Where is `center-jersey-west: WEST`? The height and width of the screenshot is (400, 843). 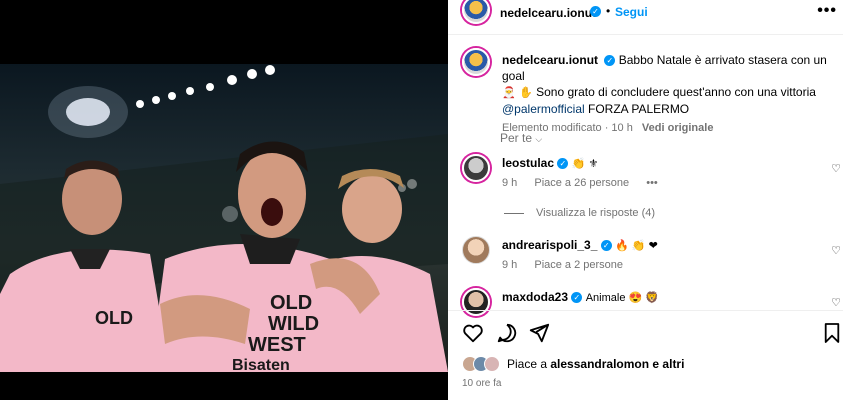 center-jersey-west: WEST is located at coordinates (277, 345).